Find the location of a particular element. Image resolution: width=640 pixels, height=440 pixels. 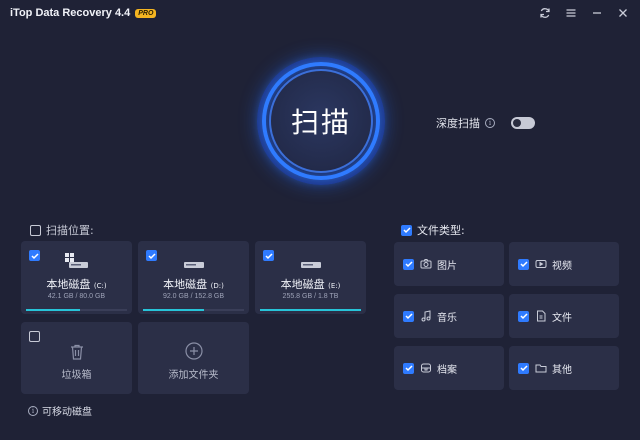

other-label: 其他 is located at coordinates (562, 370).